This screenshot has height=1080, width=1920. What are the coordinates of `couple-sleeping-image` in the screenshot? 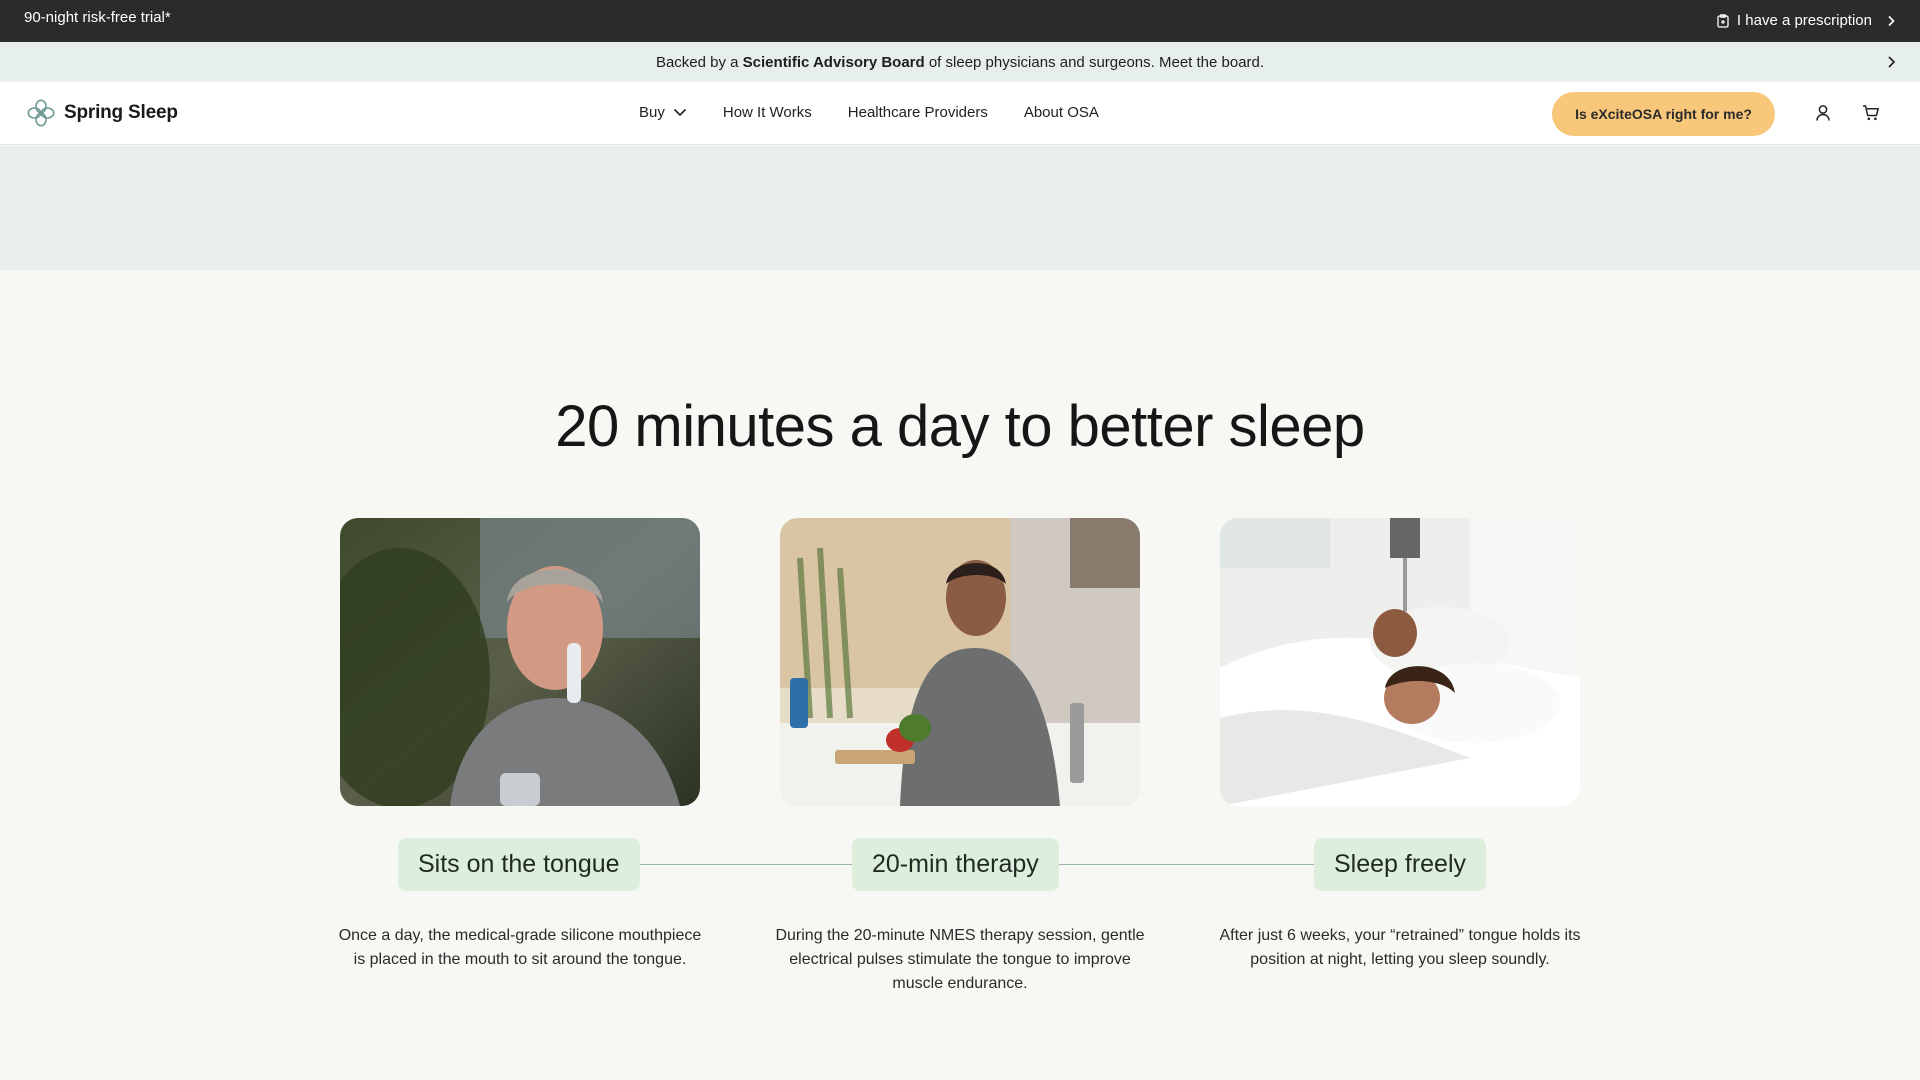 It's located at (1400, 662).